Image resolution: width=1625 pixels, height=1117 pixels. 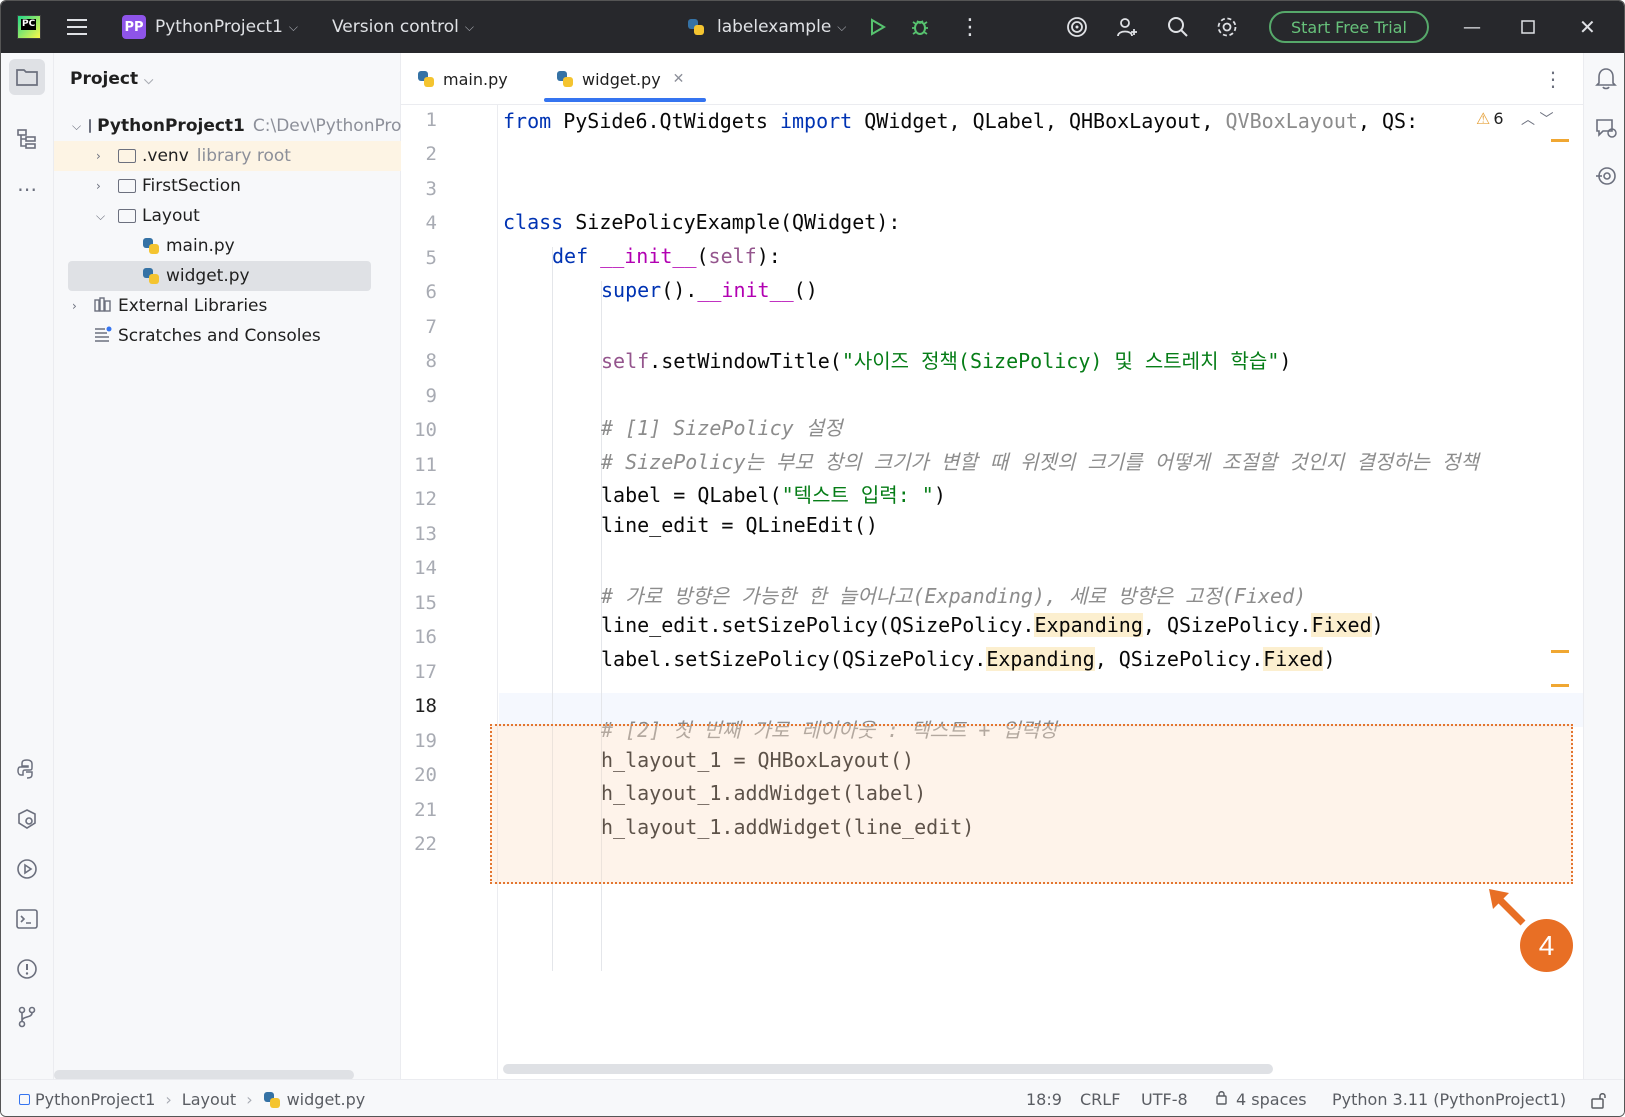 What do you see at coordinates (27, 819) in the screenshot?
I see `services-icon` at bounding box center [27, 819].